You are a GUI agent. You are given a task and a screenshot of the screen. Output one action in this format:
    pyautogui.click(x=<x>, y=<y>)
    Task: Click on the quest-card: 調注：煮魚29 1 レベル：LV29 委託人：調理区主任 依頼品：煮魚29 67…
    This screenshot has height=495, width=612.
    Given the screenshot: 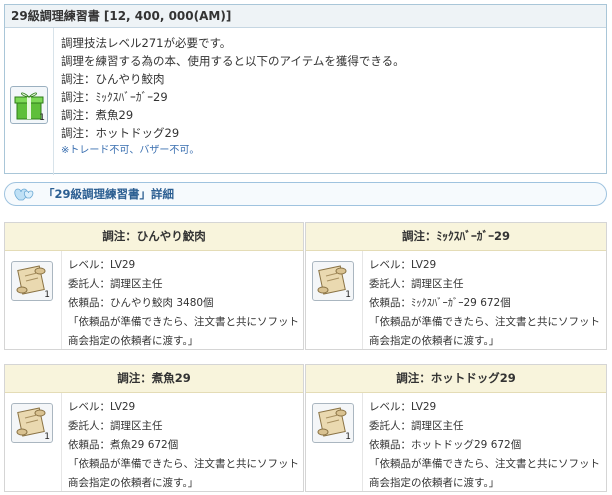 What is the action you would take?
    pyautogui.click(x=154, y=428)
    